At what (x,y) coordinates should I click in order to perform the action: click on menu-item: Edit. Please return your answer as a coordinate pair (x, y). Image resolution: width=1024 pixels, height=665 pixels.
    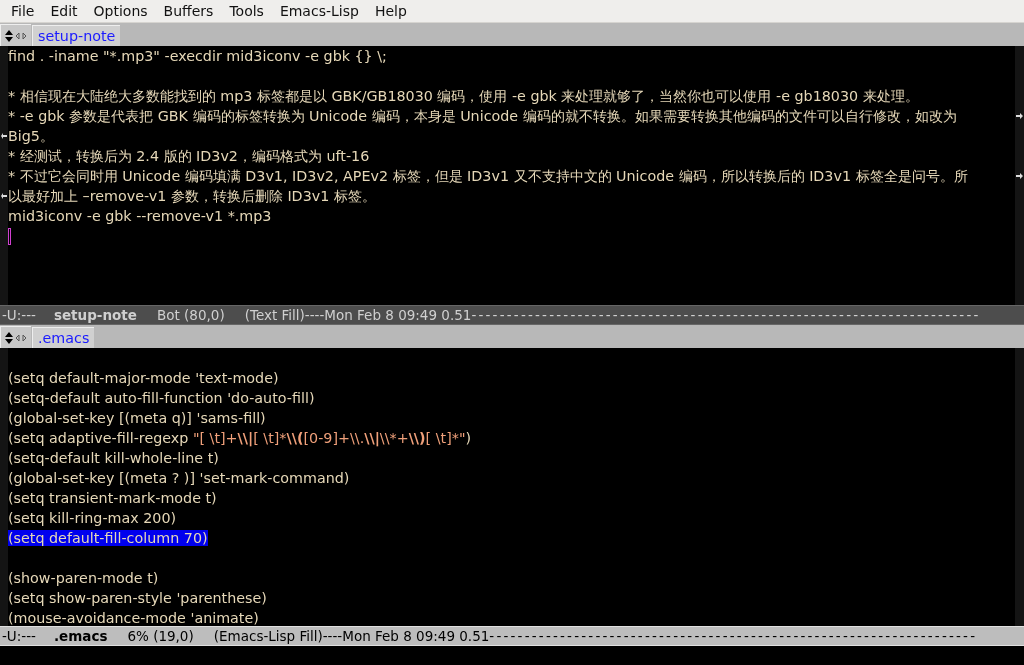
    Looking at the image, I should click on (64, 11).